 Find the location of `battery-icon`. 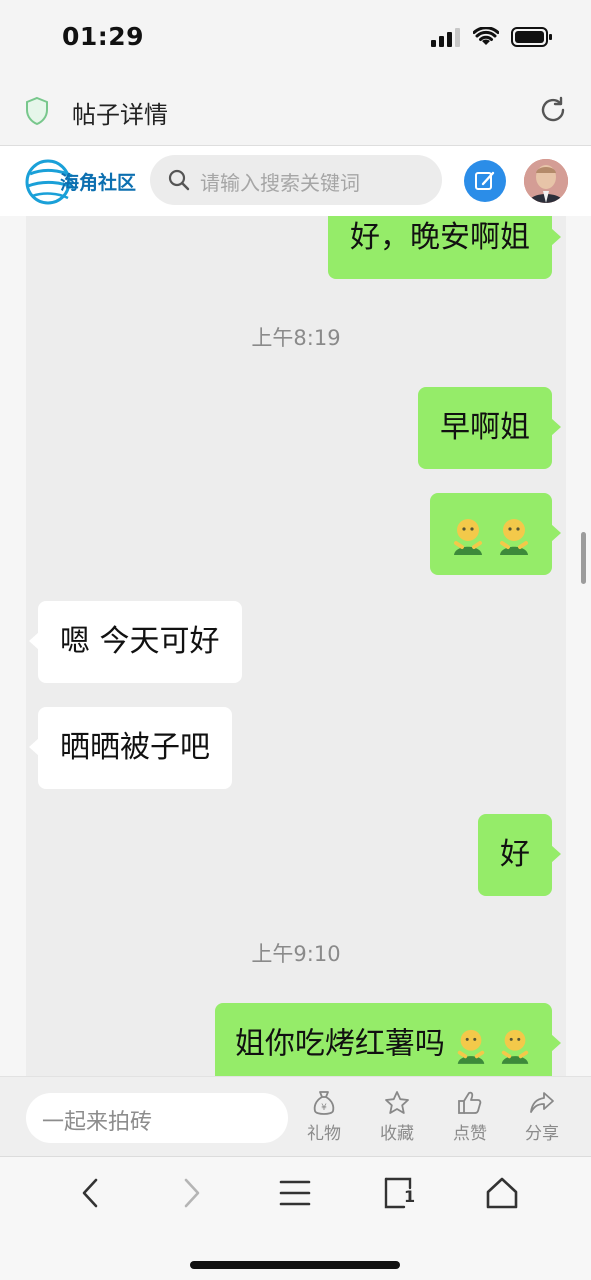

battery-icon is located at coordinates (531, 37).